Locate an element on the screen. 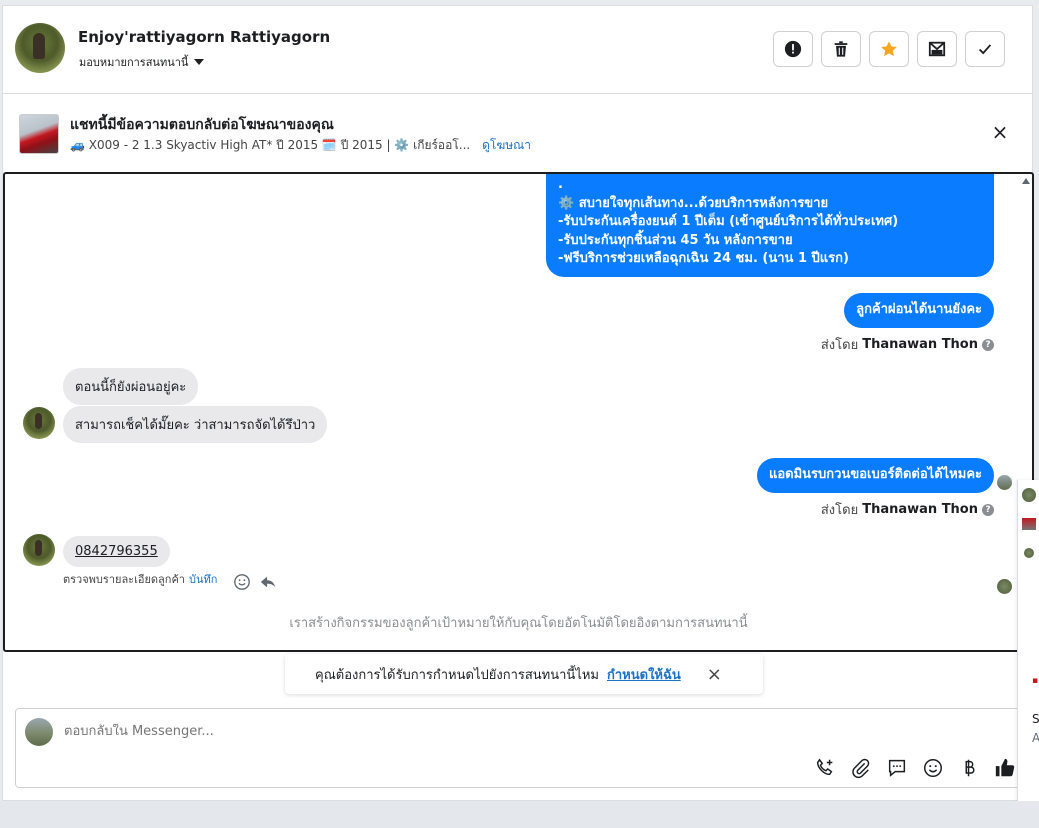  attachment-icon is located at coordinates (861, 768).